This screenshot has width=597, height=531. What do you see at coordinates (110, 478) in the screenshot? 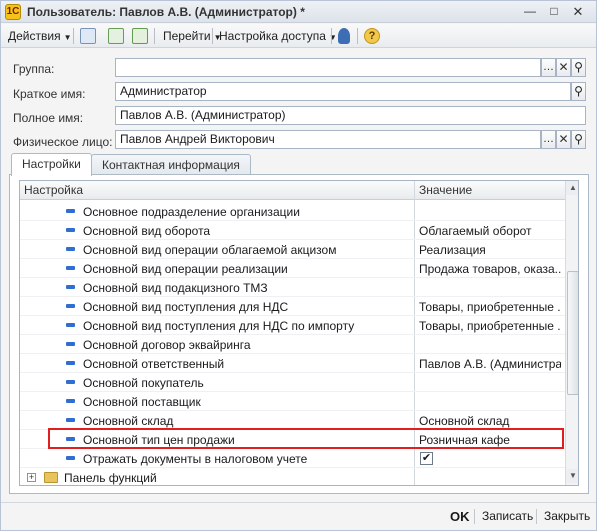
I see `folder-name: Панель функций` at bounding box center [110, 478].